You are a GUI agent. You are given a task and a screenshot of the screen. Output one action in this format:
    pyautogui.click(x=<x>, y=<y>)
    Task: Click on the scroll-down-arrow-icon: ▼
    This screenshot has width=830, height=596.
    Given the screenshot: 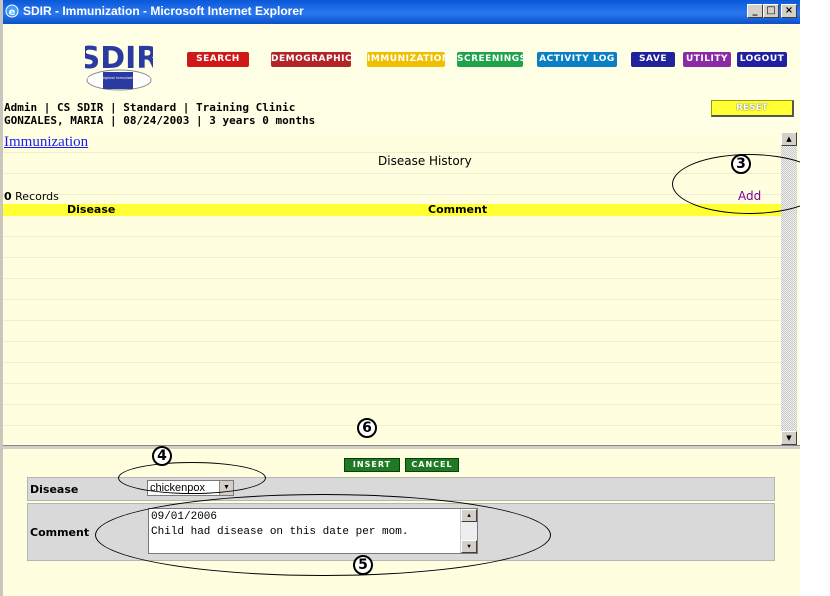 What is the action you would take?
    pyautogui.click(x=789, y=438)
    